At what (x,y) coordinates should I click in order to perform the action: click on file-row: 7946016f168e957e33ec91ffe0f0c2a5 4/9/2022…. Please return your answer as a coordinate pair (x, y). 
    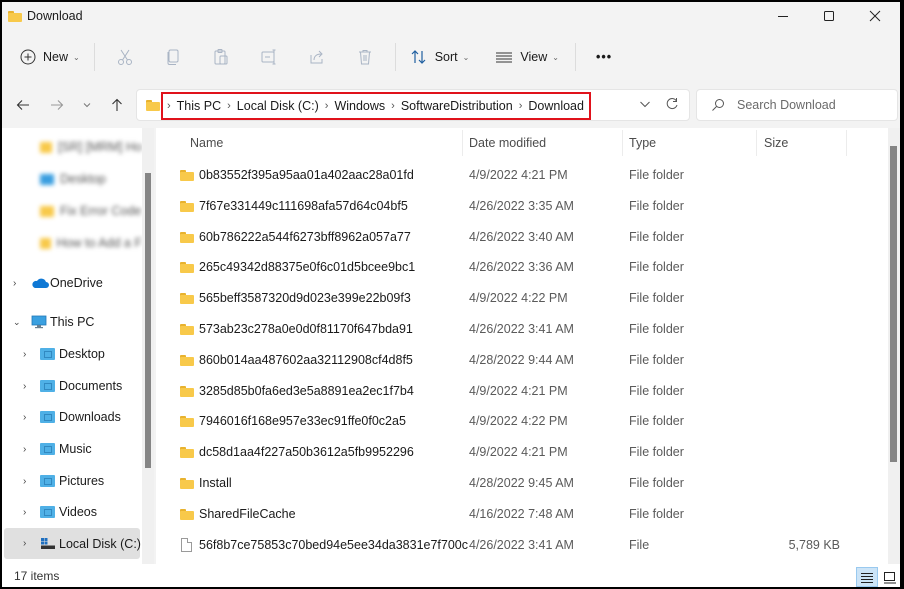
    Looking at the image, I should click on (506, 421).